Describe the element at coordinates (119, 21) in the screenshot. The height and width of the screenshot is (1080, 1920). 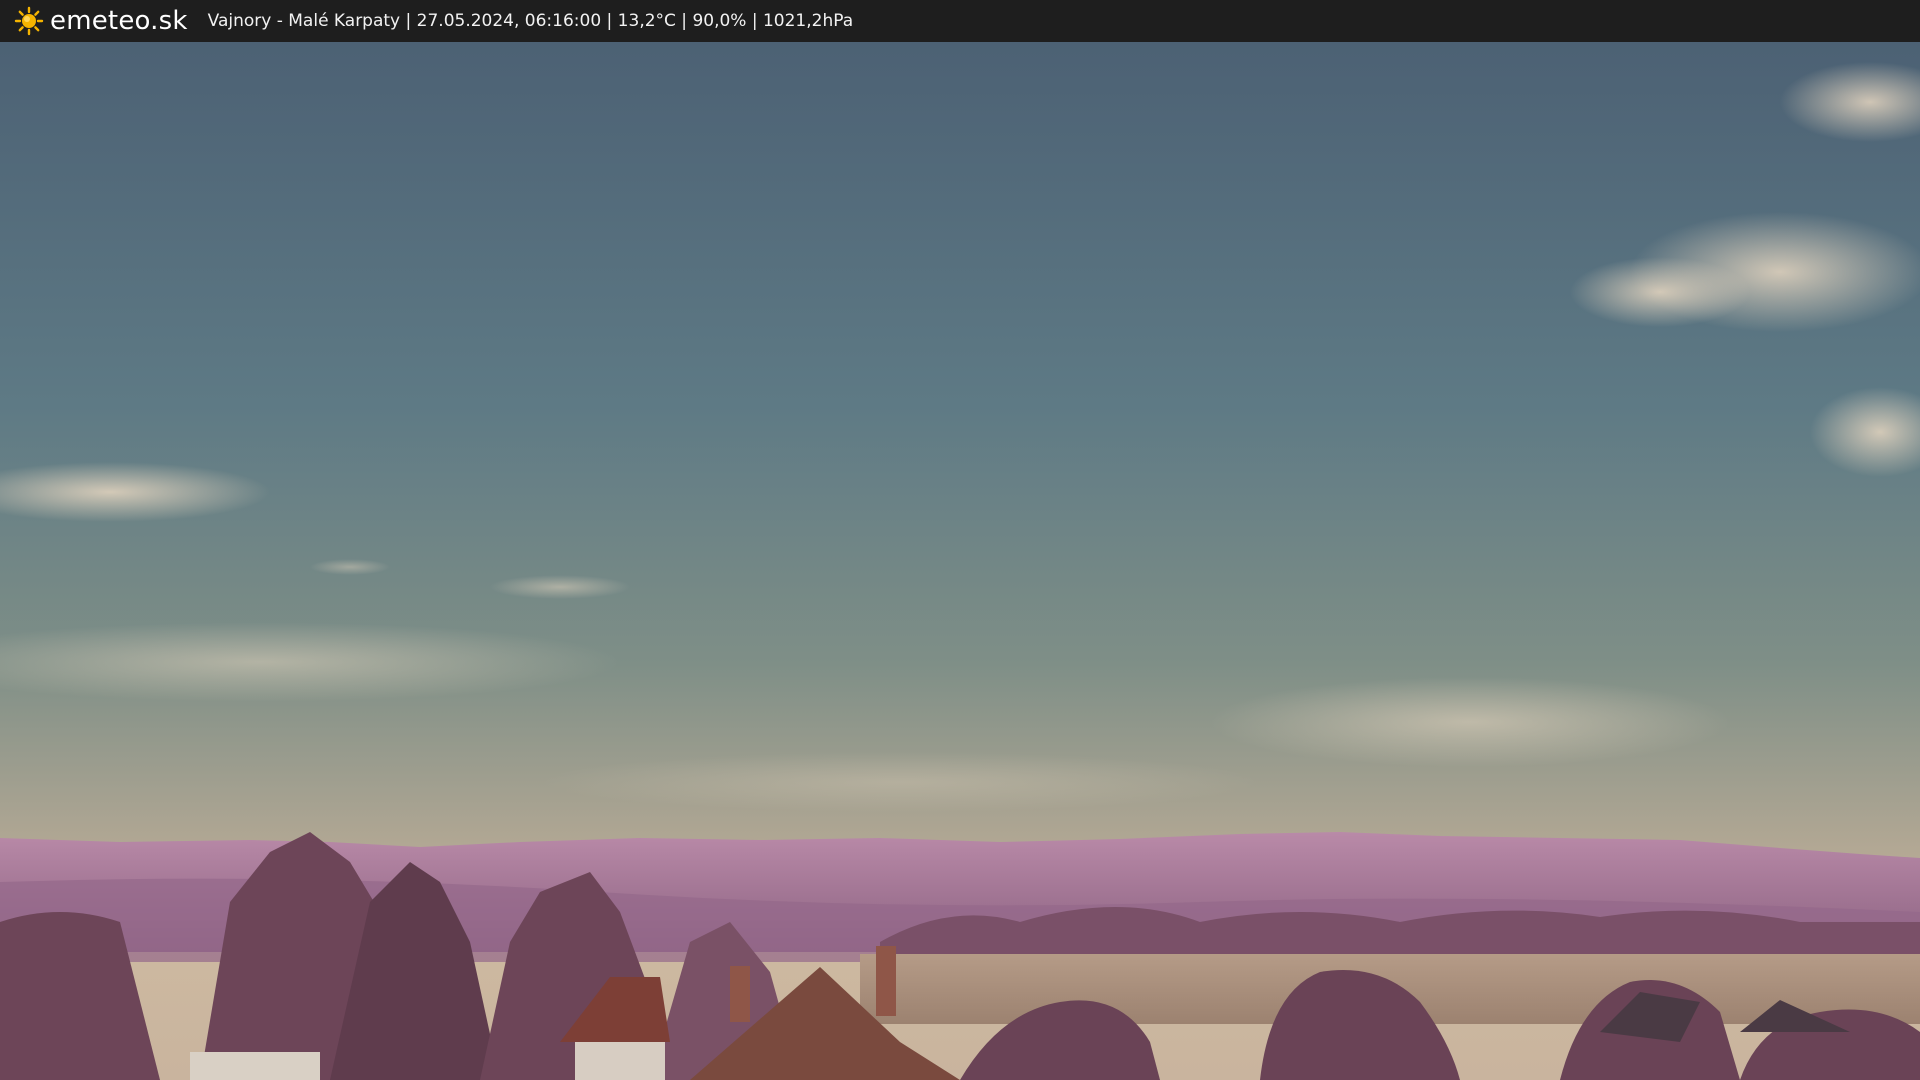
I see `brand-name: emeteo.sk` at that location.